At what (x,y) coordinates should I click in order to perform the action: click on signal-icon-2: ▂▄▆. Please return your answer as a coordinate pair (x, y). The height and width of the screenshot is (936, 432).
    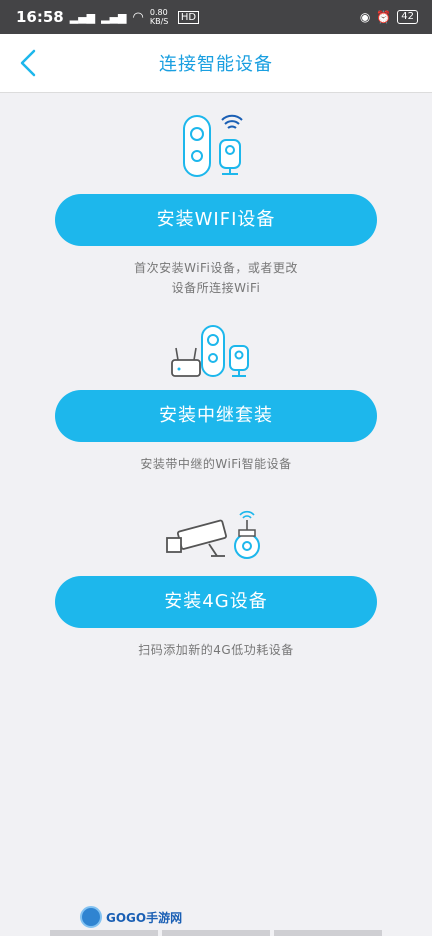
    Looking at the image, I should click on (114, 17).